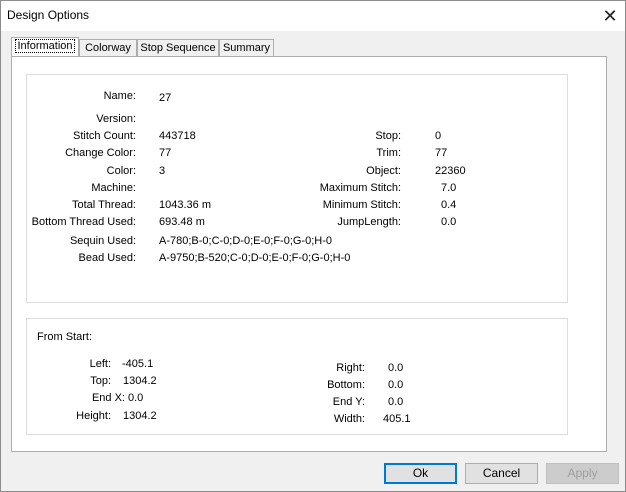 The width and height of the screenshot is (626, 492). What do you see at coordinates (93, 416) in the screenshot?
I see `height-label: Height:` at bounding box center [93, 416].